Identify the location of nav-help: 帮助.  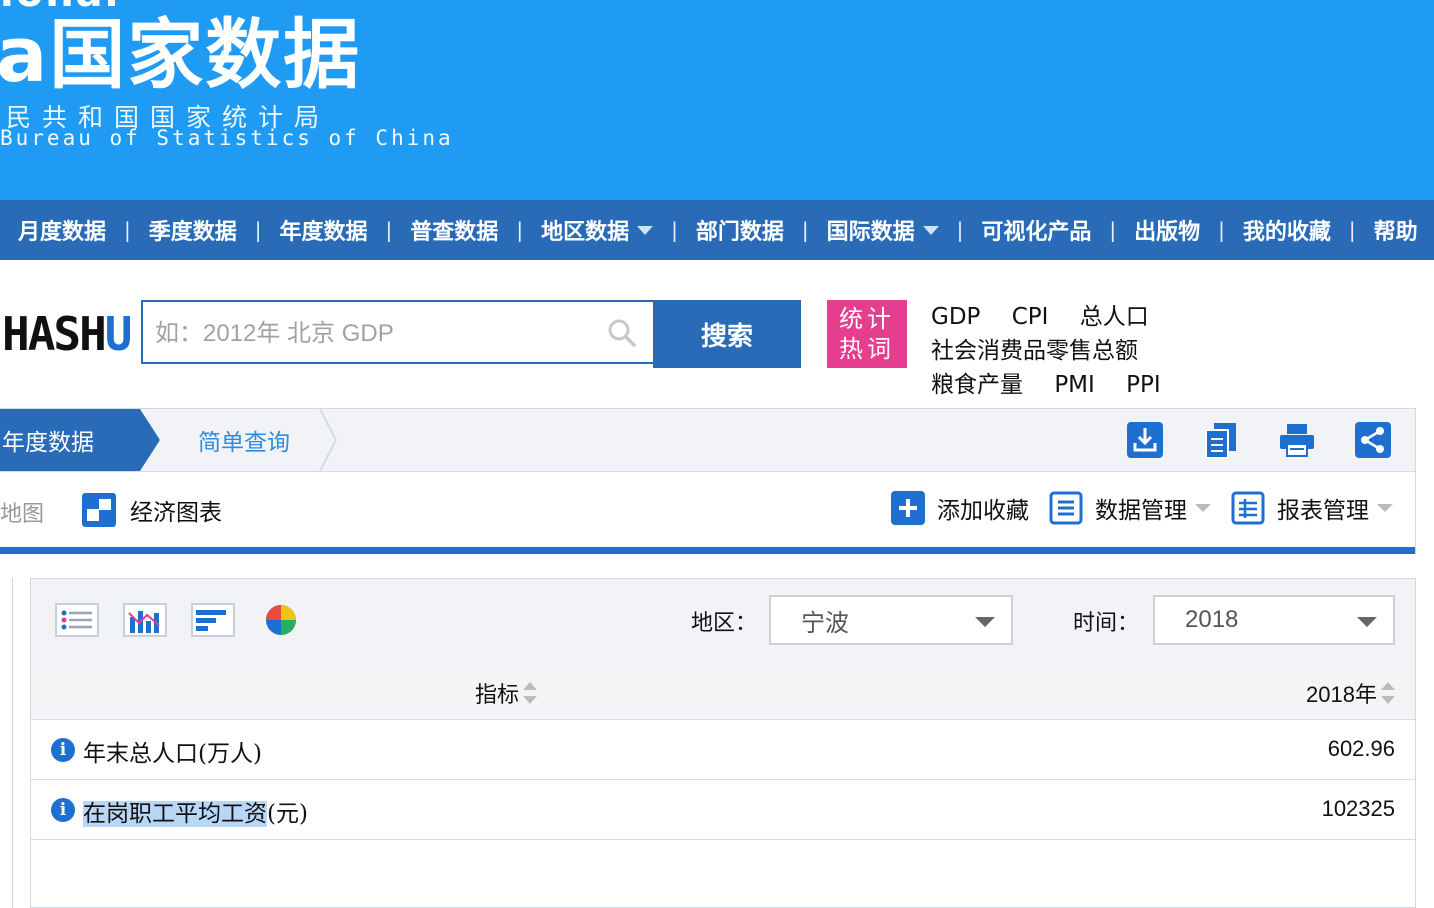
(1396, 230).